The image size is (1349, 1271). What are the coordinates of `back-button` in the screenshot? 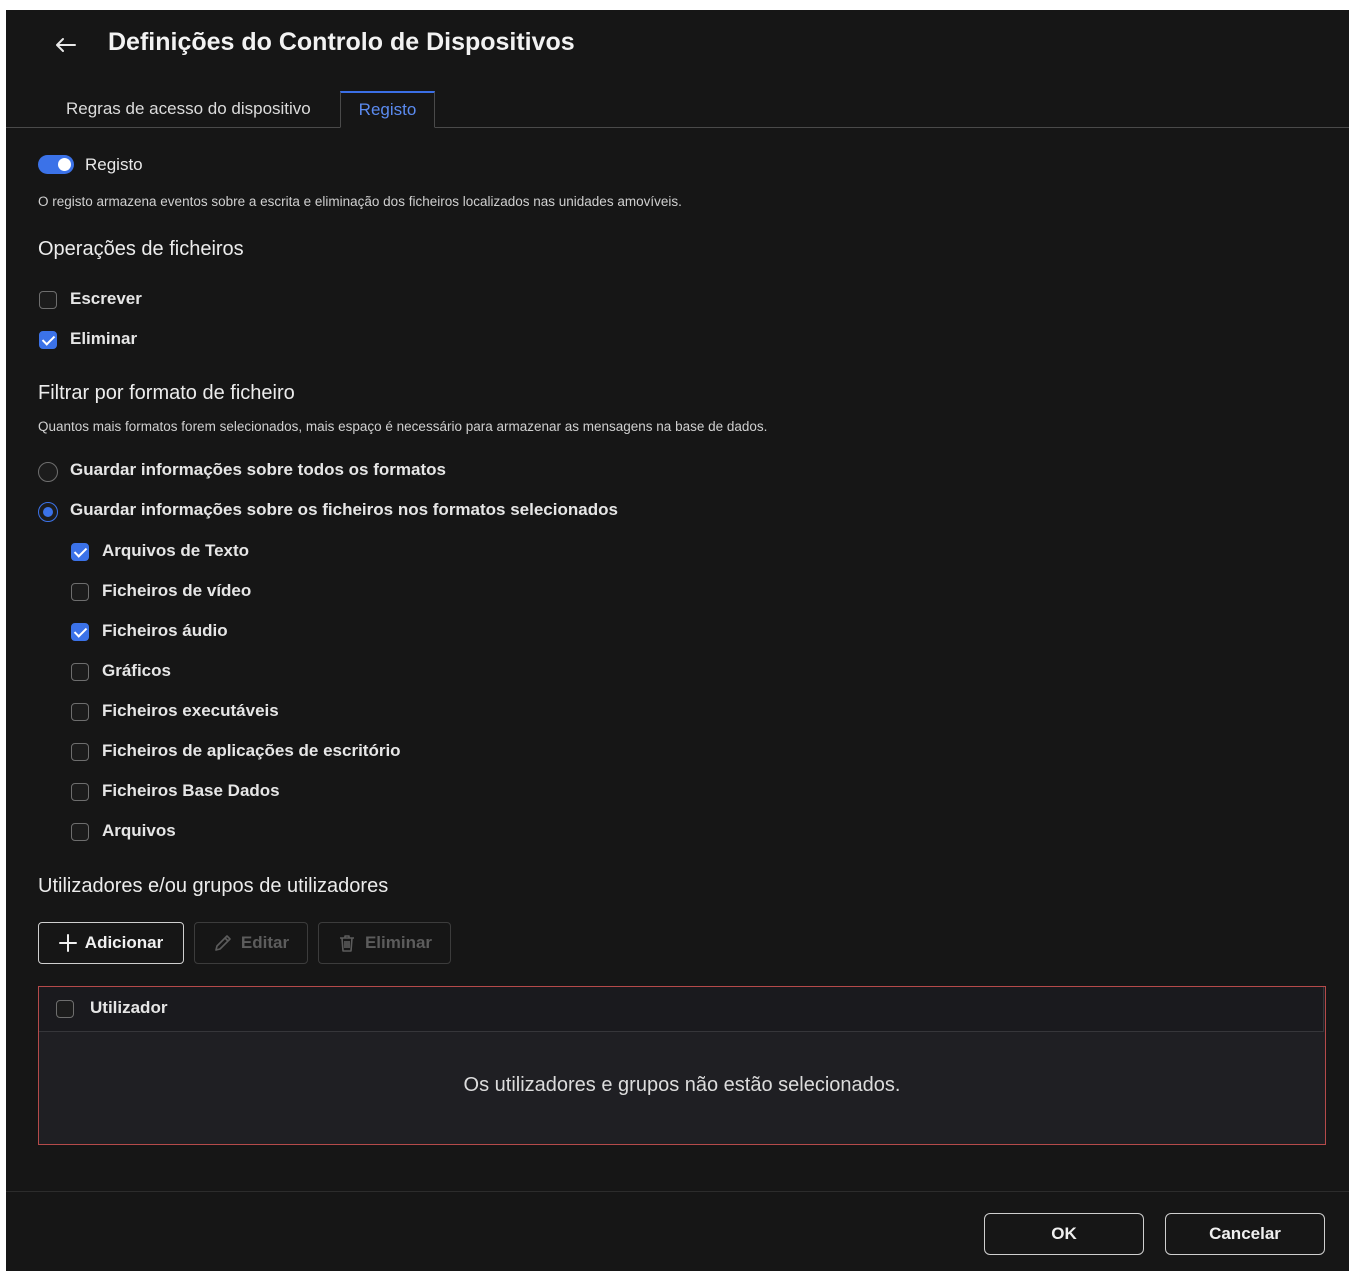 It's located at (65, 45).